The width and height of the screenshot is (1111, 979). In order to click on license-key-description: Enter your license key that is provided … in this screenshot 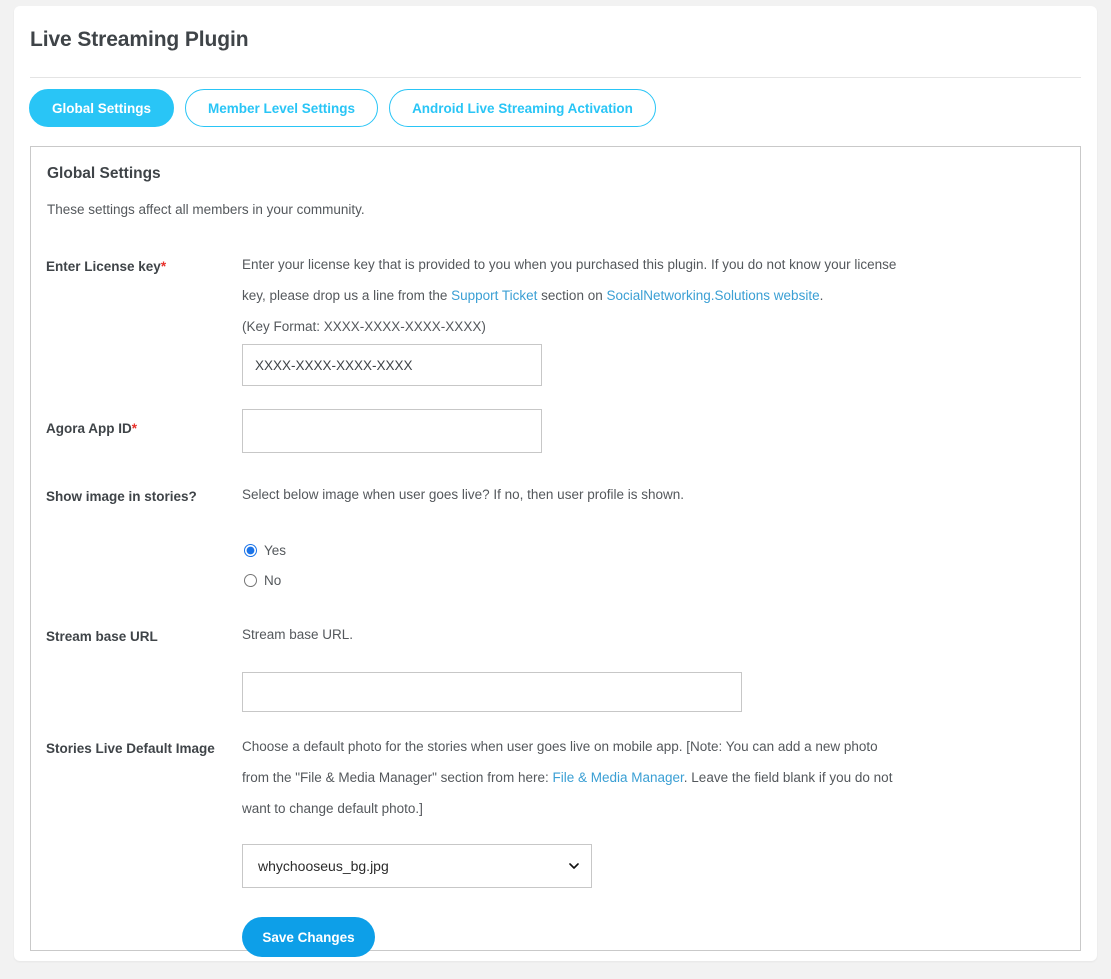, I will do `click(572, 295)`.